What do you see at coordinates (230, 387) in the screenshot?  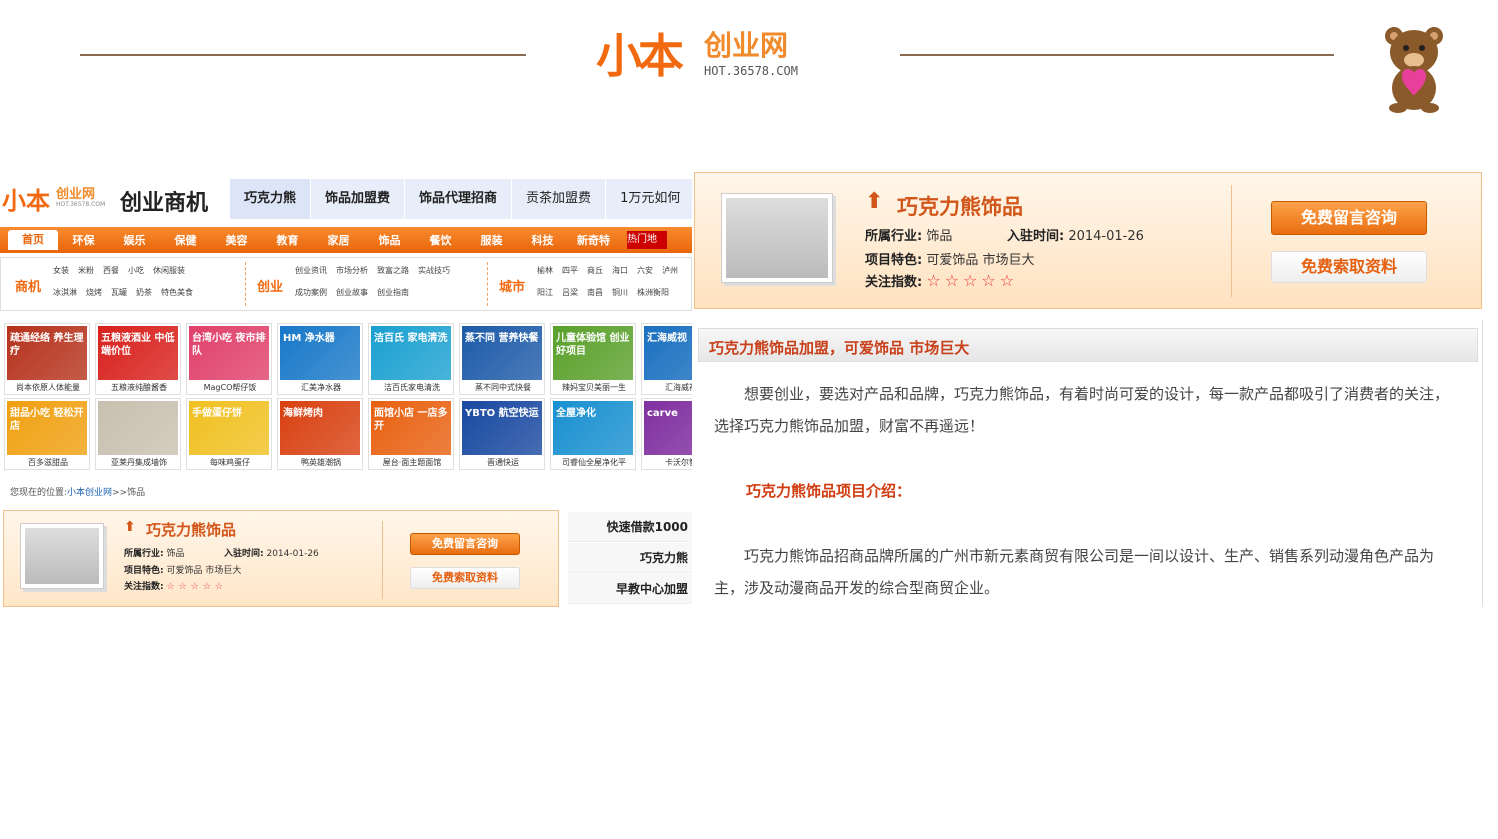 I see `ad-caption: MagCO帮仔饭` at bounding box center [230, 387].